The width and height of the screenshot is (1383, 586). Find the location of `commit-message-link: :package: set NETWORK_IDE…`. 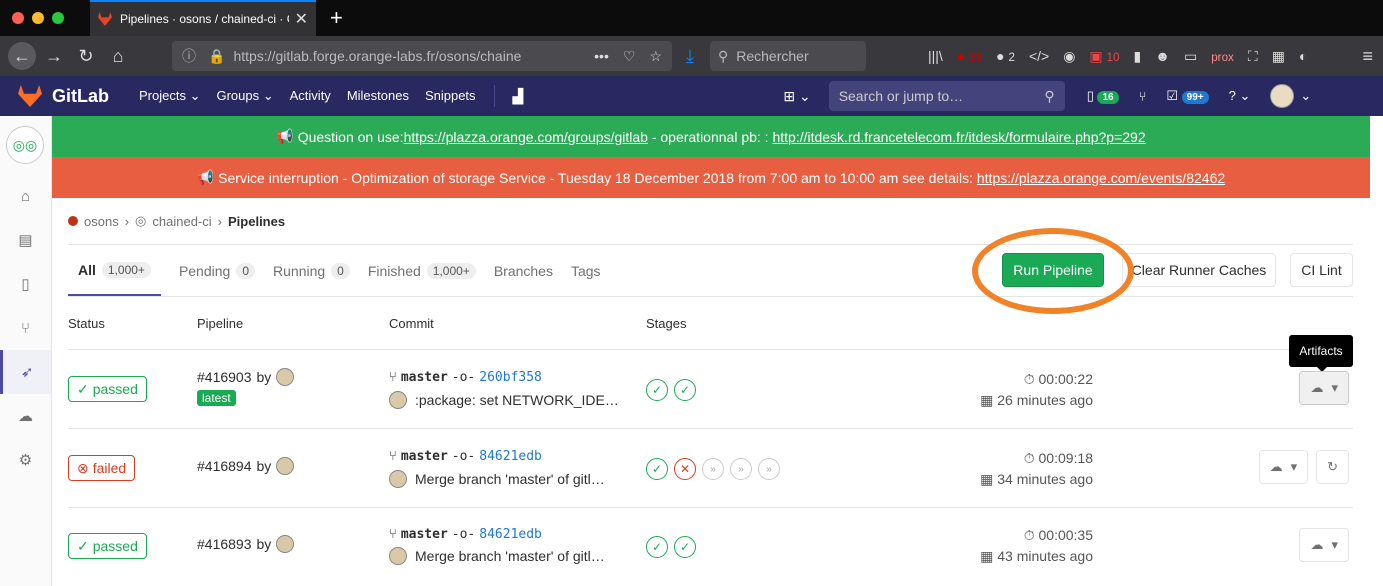

commit-message-link: :package: set NETWORK_IDE… is located at coordinates (517, 400).